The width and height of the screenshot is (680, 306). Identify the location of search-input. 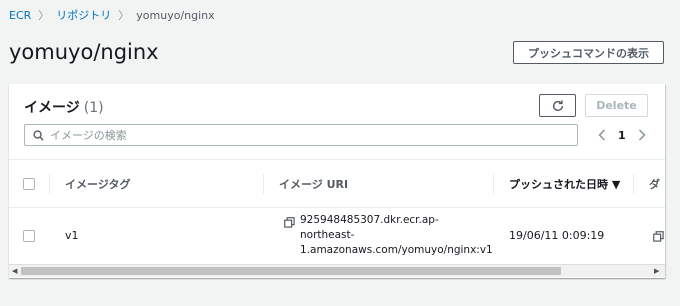
(300, 135).